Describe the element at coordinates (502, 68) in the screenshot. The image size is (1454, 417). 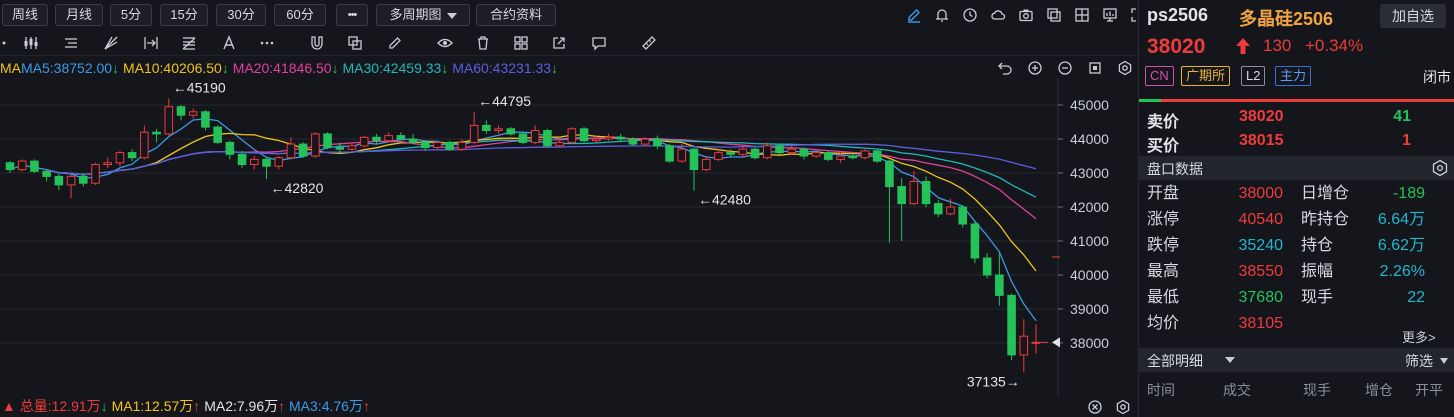
I see `ma60-value: MA60:43231.33` at that location.